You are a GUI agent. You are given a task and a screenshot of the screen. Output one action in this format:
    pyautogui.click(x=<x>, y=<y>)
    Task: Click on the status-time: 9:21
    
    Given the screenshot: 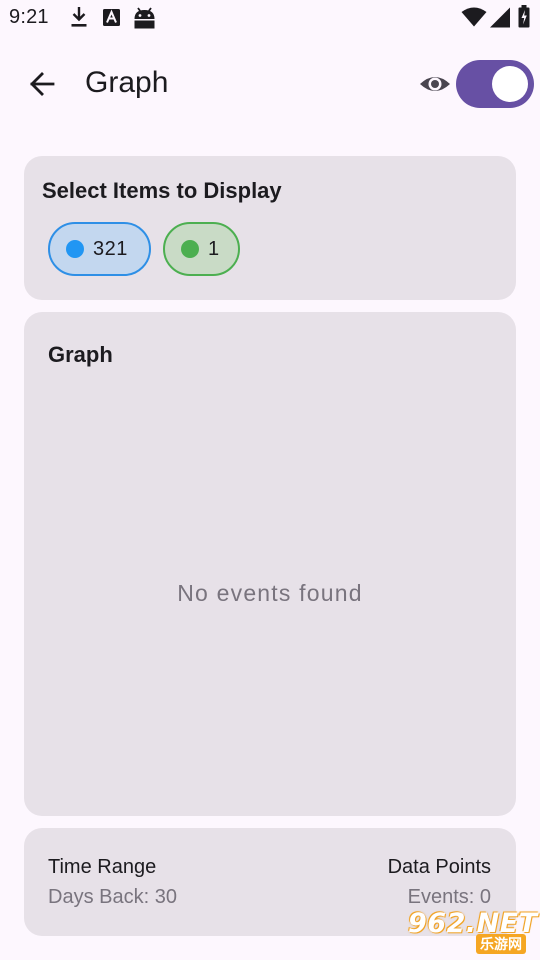 What is the action you would take?
    pyautogui.click(x=29, y=17)
    